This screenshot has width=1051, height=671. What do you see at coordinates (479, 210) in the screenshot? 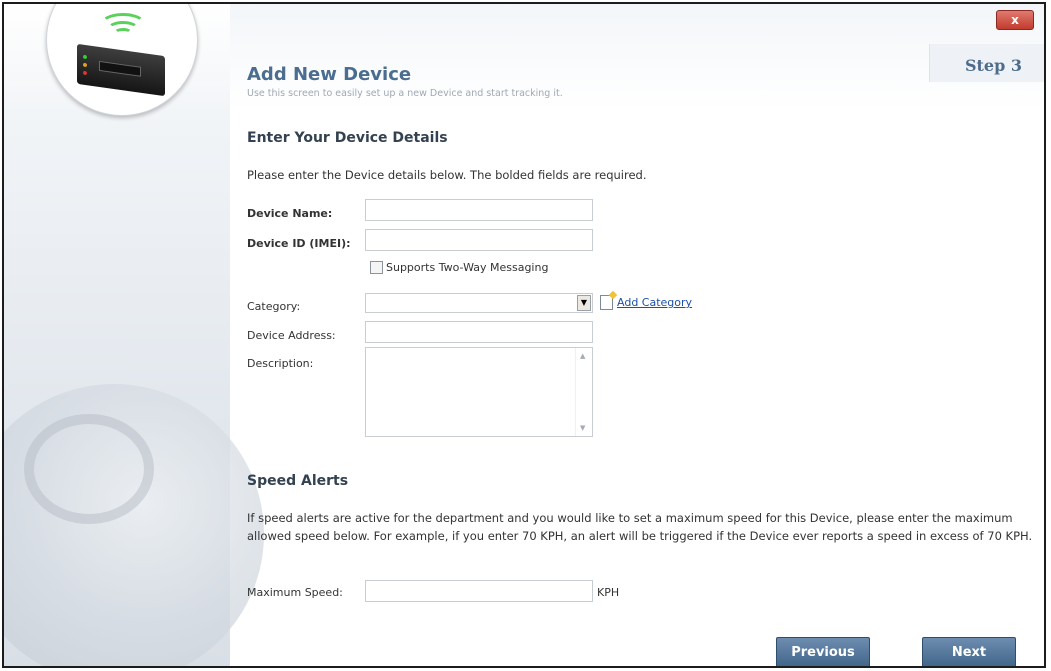
I see `device-name-input` at bounding box center [479, 210].